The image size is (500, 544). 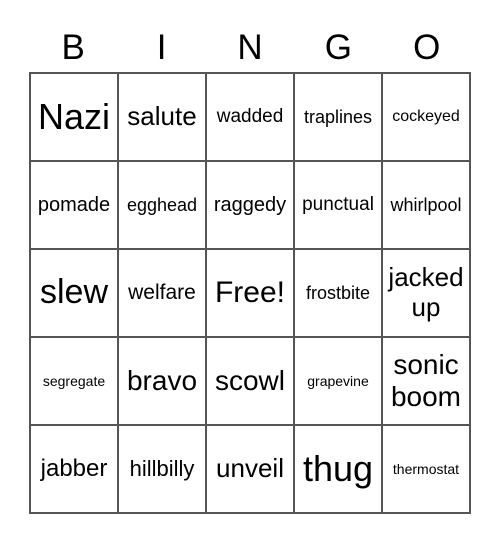 What do you see at coordinates (250, 117) in the screenshot?
I see `bingo-cell: wadded` at bounding box center [250, 117].